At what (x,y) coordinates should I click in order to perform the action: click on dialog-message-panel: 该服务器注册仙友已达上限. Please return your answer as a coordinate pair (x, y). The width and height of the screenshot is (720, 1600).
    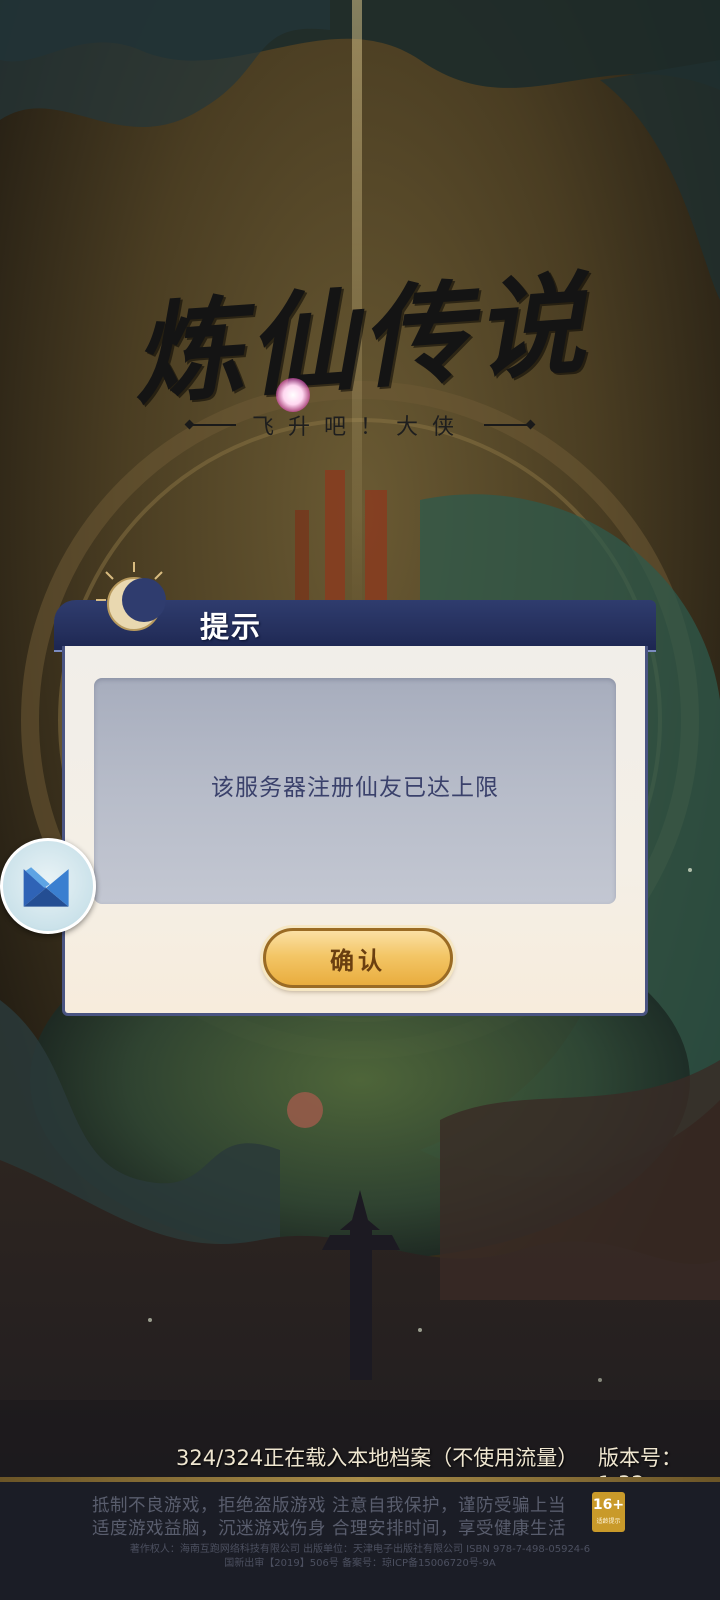
    Looking at the image, I should click on (355, 791).